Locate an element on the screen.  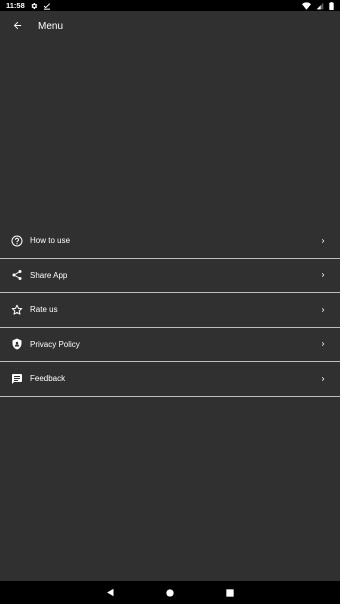
app-bar: Menu is located at coordinates (170, 26).